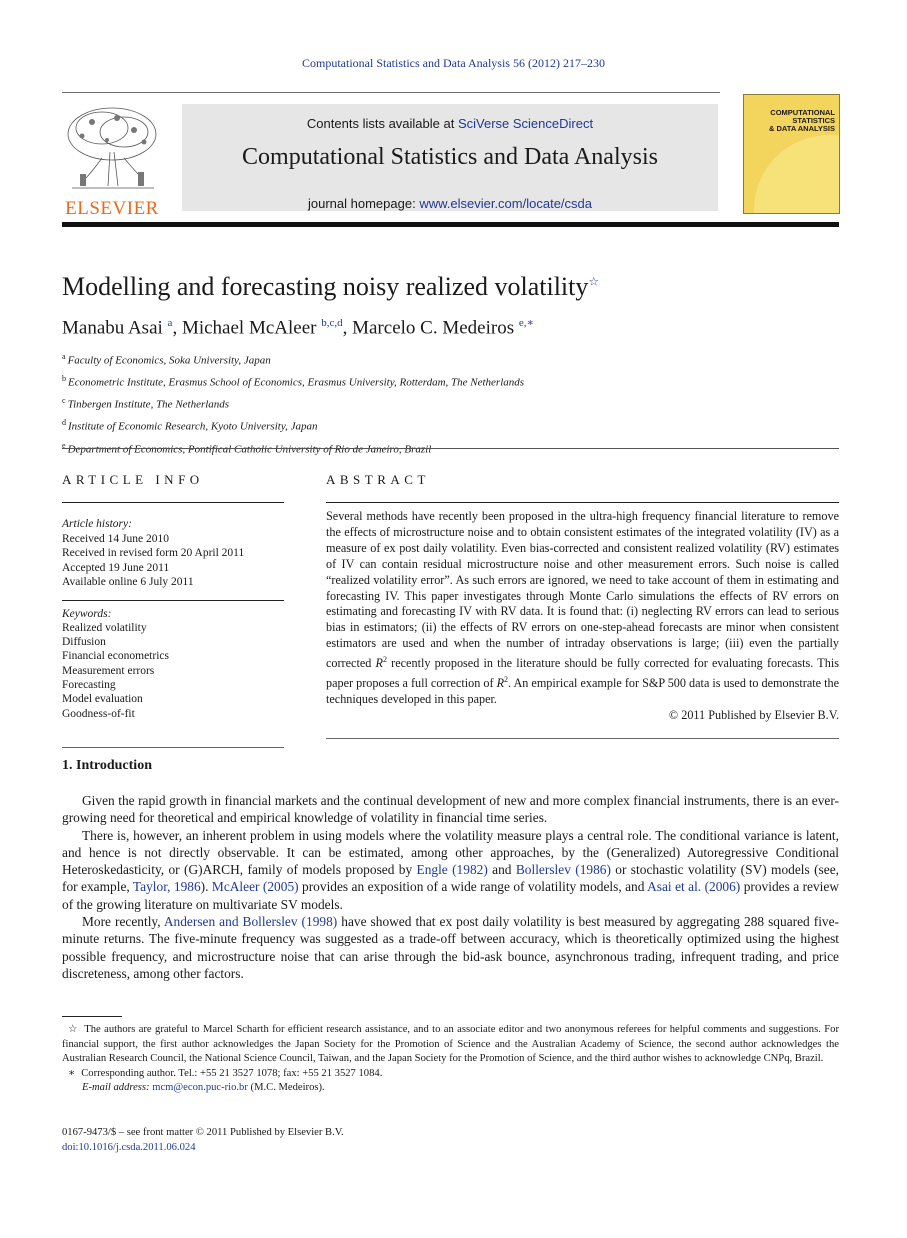 This screenshot has height=1238, width=907. What do you see at coordinates (117, 1087) in the screenshot?
I see `email-label: E-mail address:` at bounding box center [117, 1087].